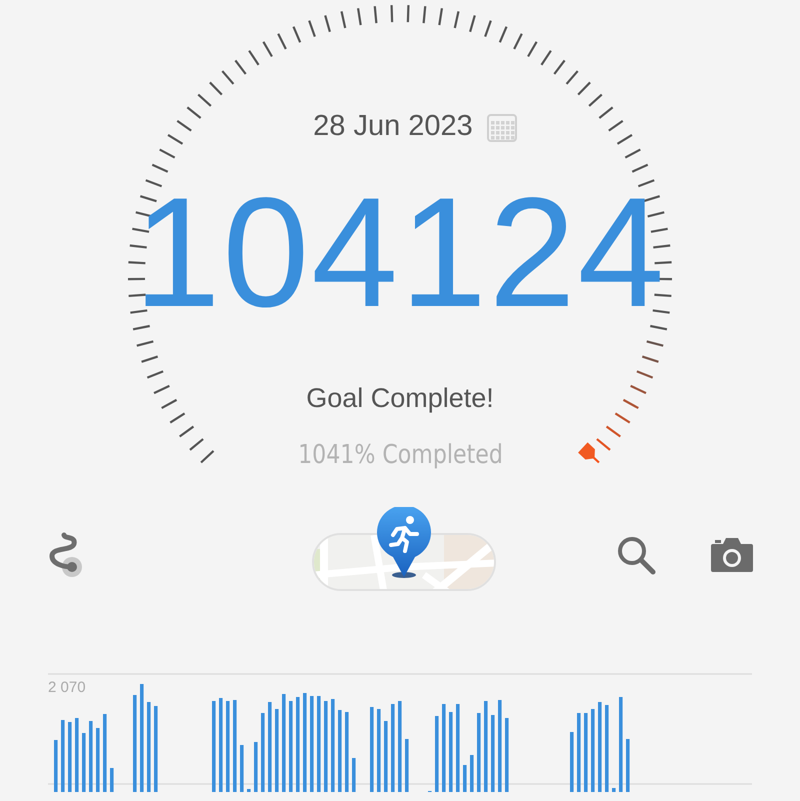  What do you see at coordinates (586, 451) in the screenshot?
I see `progress-marker` at bounding box center [586, 451].